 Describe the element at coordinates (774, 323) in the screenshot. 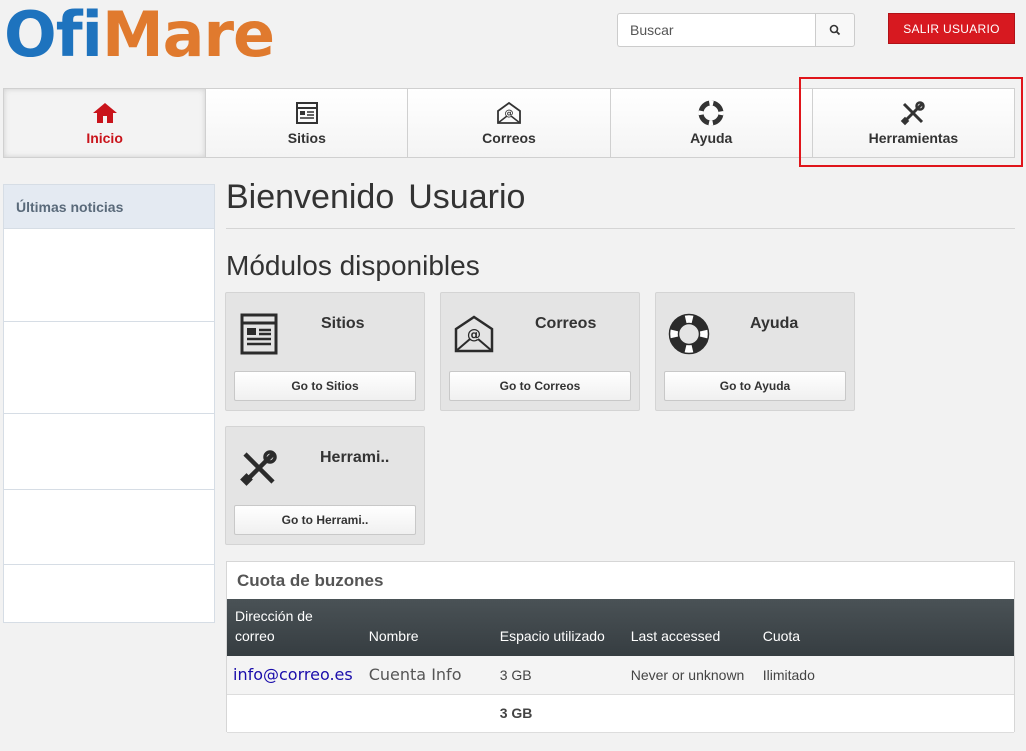

I see `module-title: Ayuda` at that location.